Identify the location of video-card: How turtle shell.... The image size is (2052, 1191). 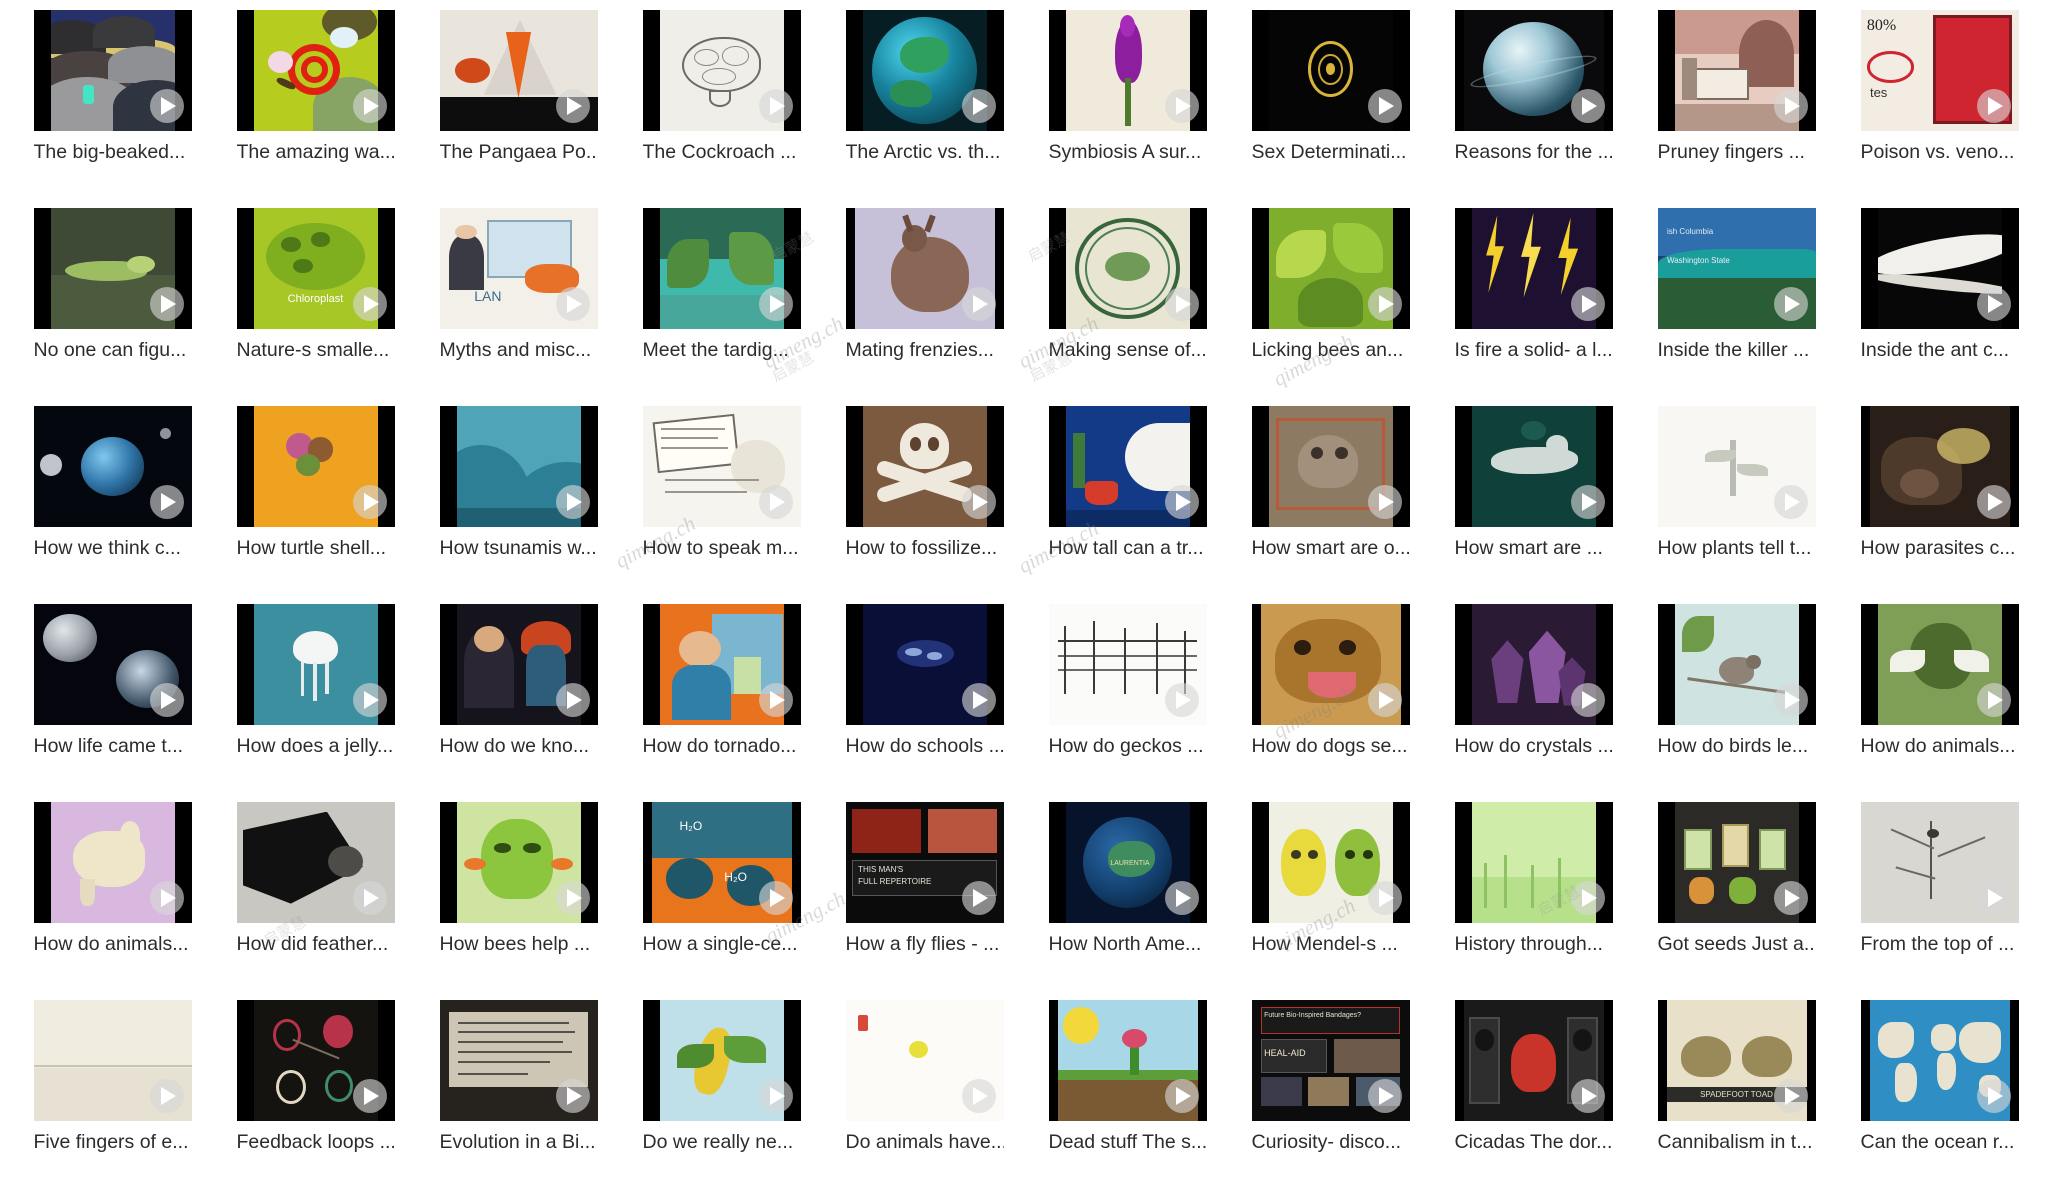
(315, 505).